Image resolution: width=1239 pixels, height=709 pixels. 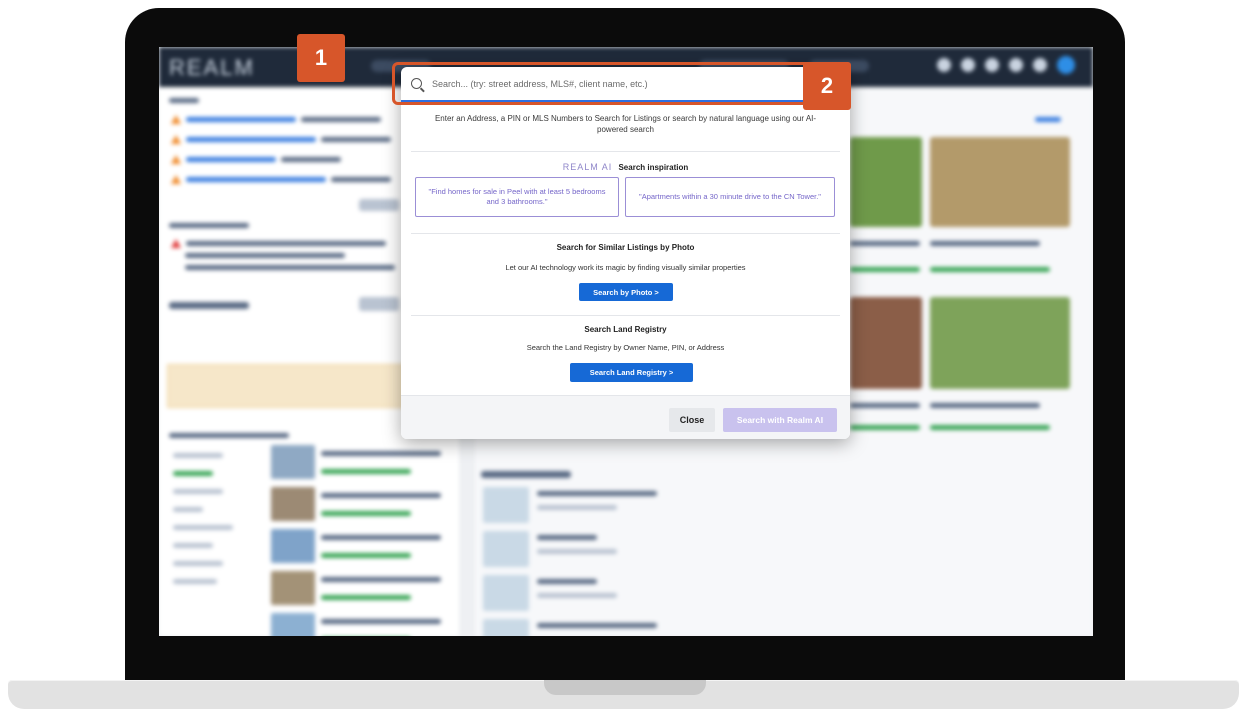 What do you see at coordinates (1016, 65) in the screenshot?
I see `grid-icon` at bounding box center [1016, 65].